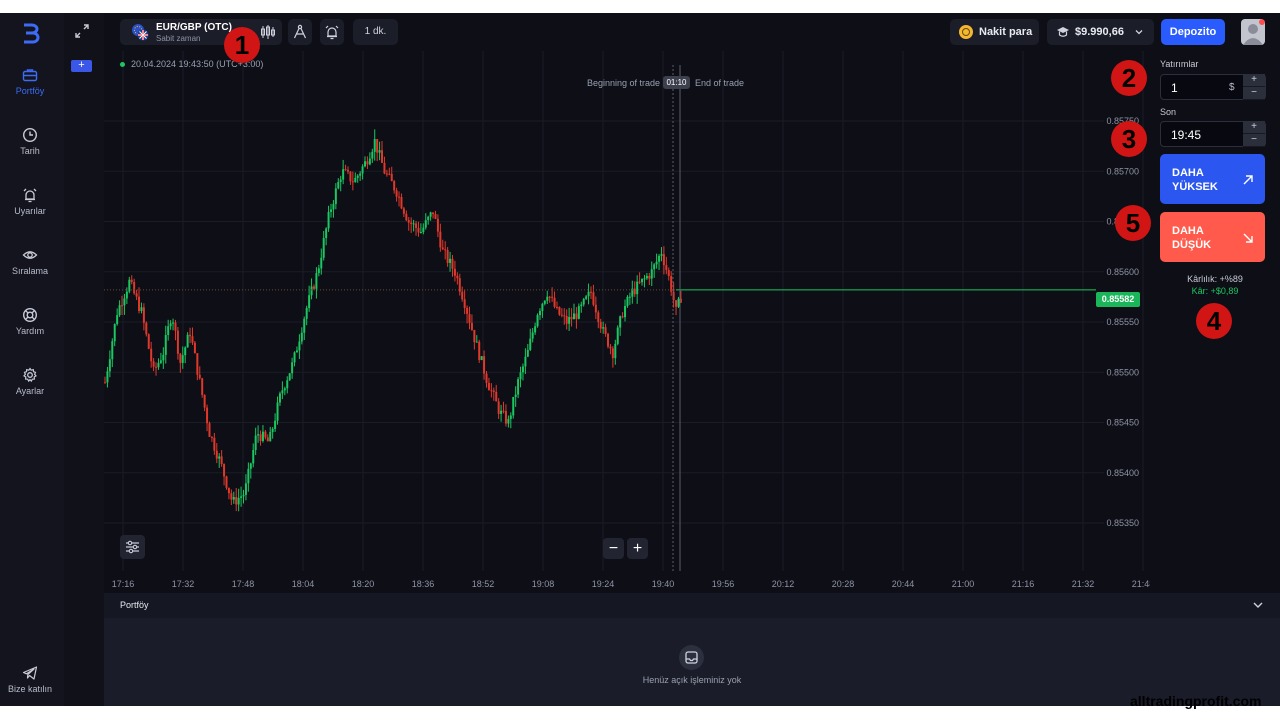 The height and width of the screenshot is (720, 1280). I want to click on price-tick-label: 0.85350, so click(1122, 523).